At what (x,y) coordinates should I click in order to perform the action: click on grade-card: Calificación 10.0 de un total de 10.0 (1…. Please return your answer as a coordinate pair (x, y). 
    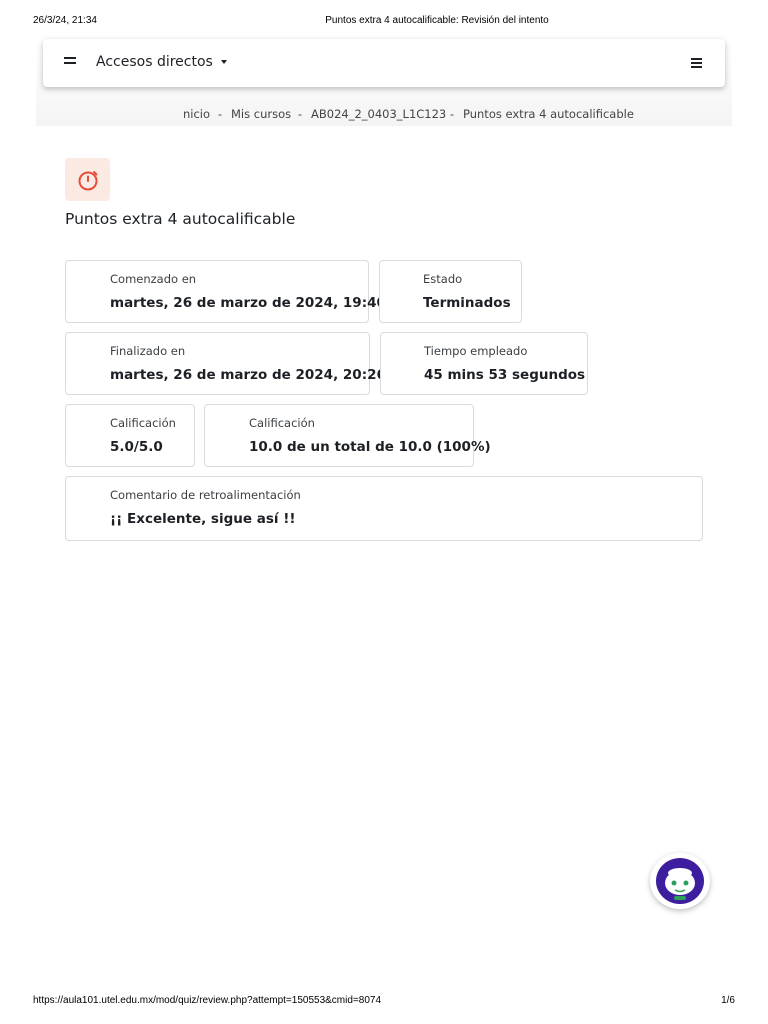
    Looking at the image, I should click on (347, 435).